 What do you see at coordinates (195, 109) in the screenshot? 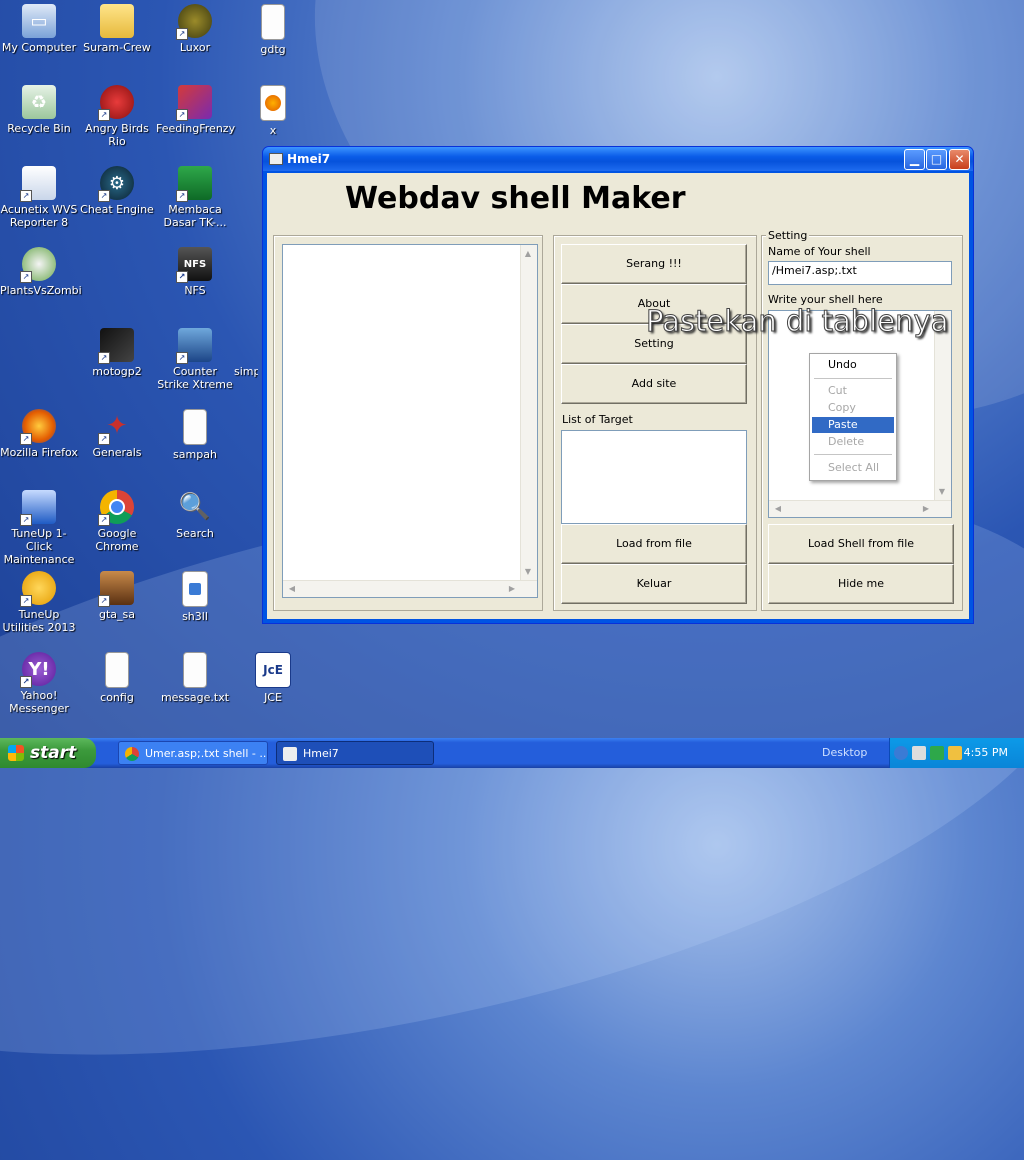
I see `desktop-icon-feedingfrenzy: ↗ FeedingFrenzy` at bounding box center [195, 109].